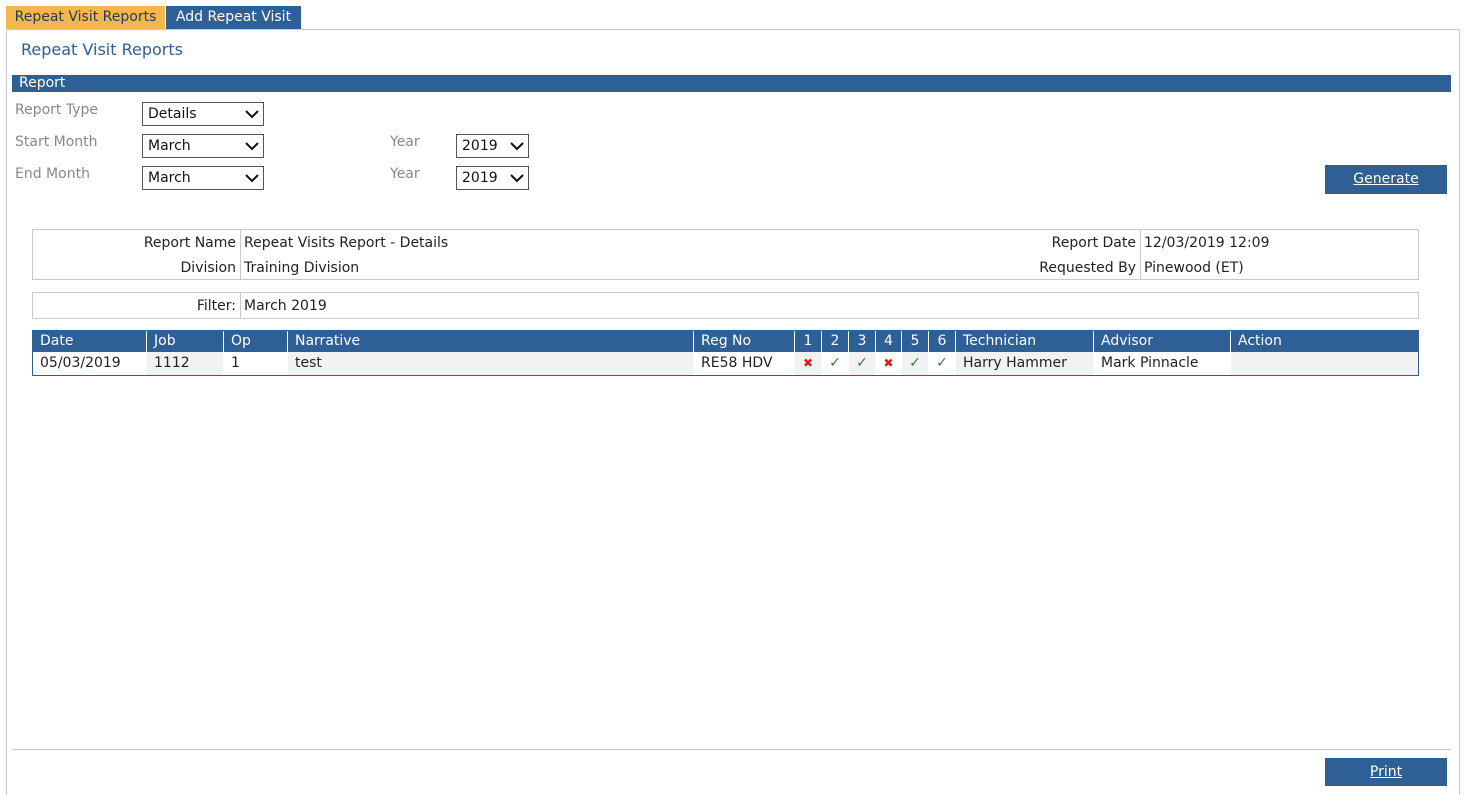 The height and width of the screenshot is (795, 1466). Describe the element at coordinates (90, 341) in the screenshot. I see `column-header-date: Date` at that location.